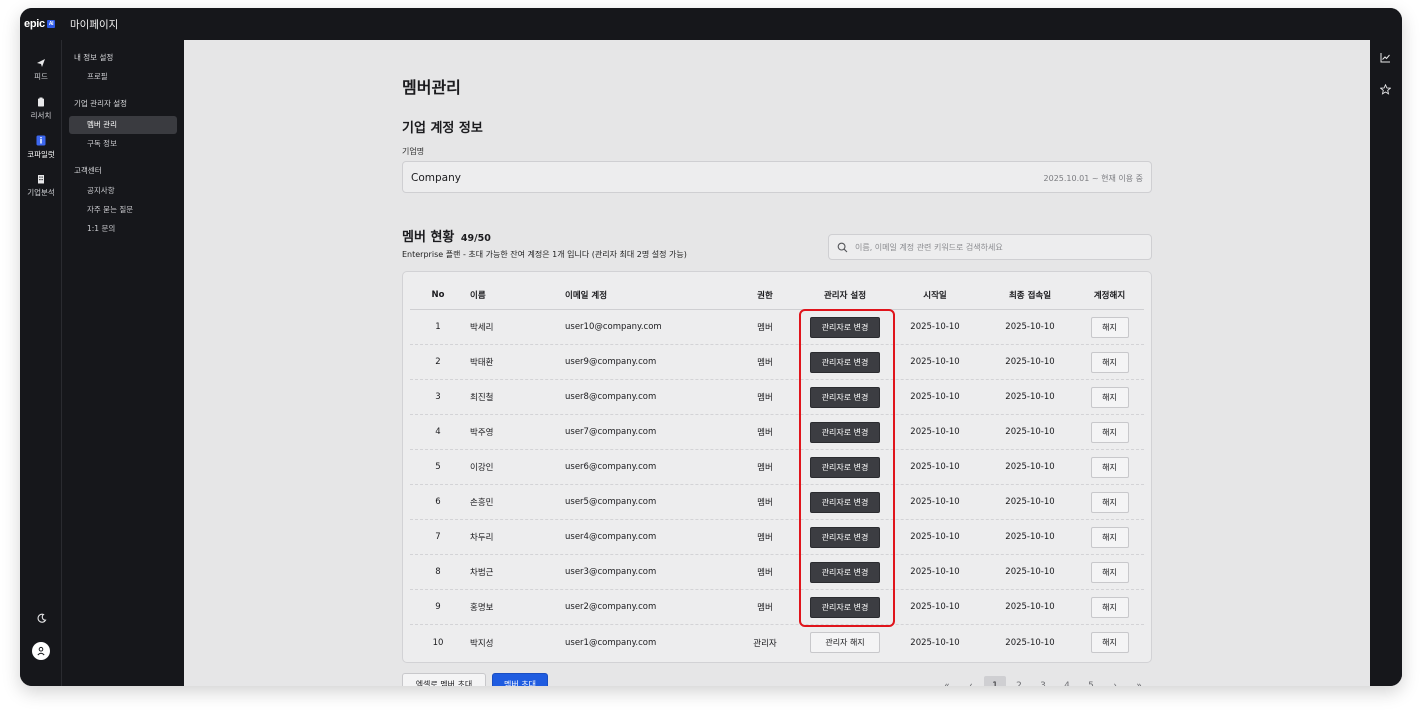 The height and width of the screenshot is (718, 1422). Describe the element at coordinates (935, 295) in the screenshot. I see `header-start-date: 시작일` at that location.